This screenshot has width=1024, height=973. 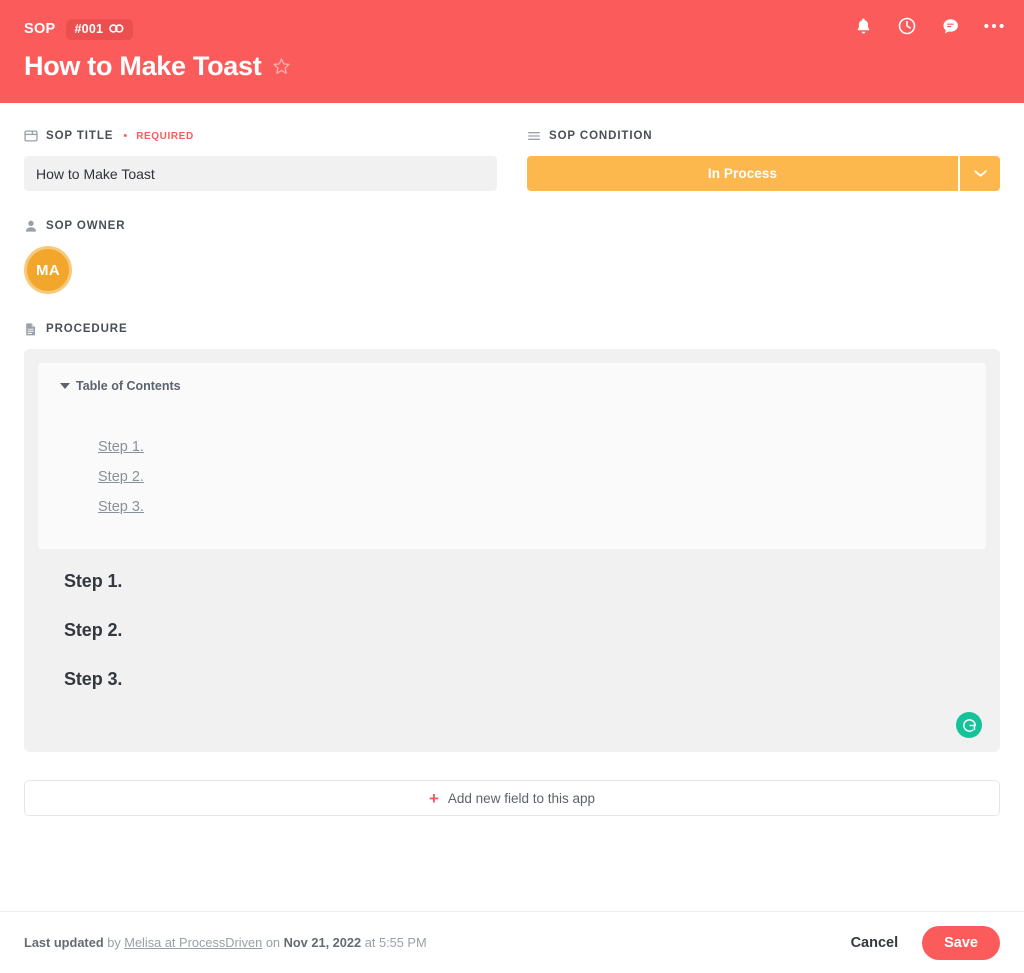 I want to click on breadcrumb: SOP, so click(x=40, y=29).